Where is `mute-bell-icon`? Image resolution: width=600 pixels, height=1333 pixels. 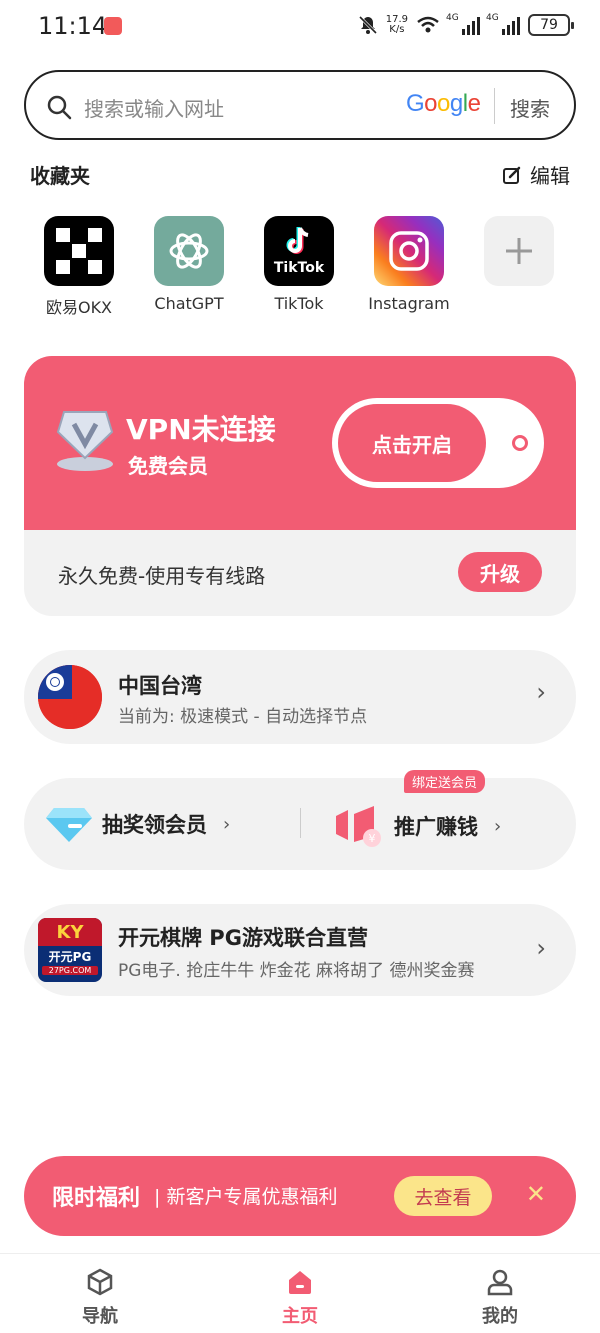 mute-bell-icon is located at coordinates (367, 25).